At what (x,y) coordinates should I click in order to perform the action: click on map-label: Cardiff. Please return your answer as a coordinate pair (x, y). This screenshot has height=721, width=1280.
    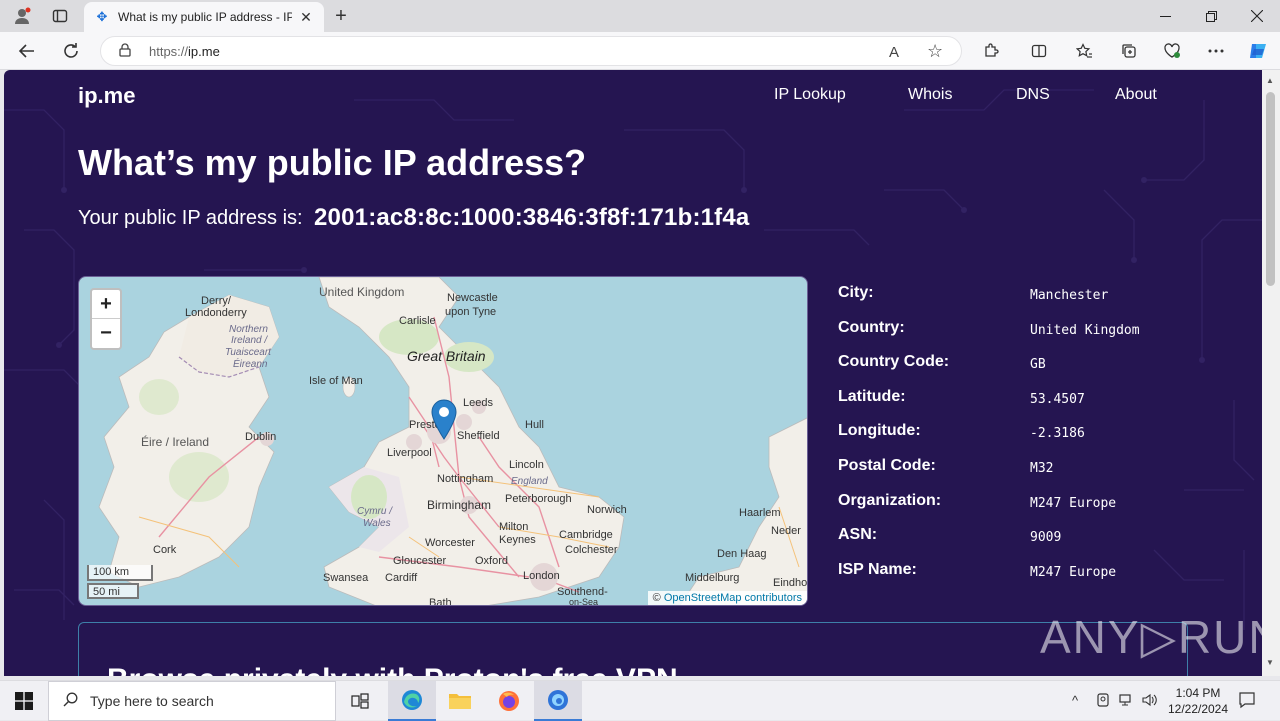
    Looking at the image, I should click on (401, 578).